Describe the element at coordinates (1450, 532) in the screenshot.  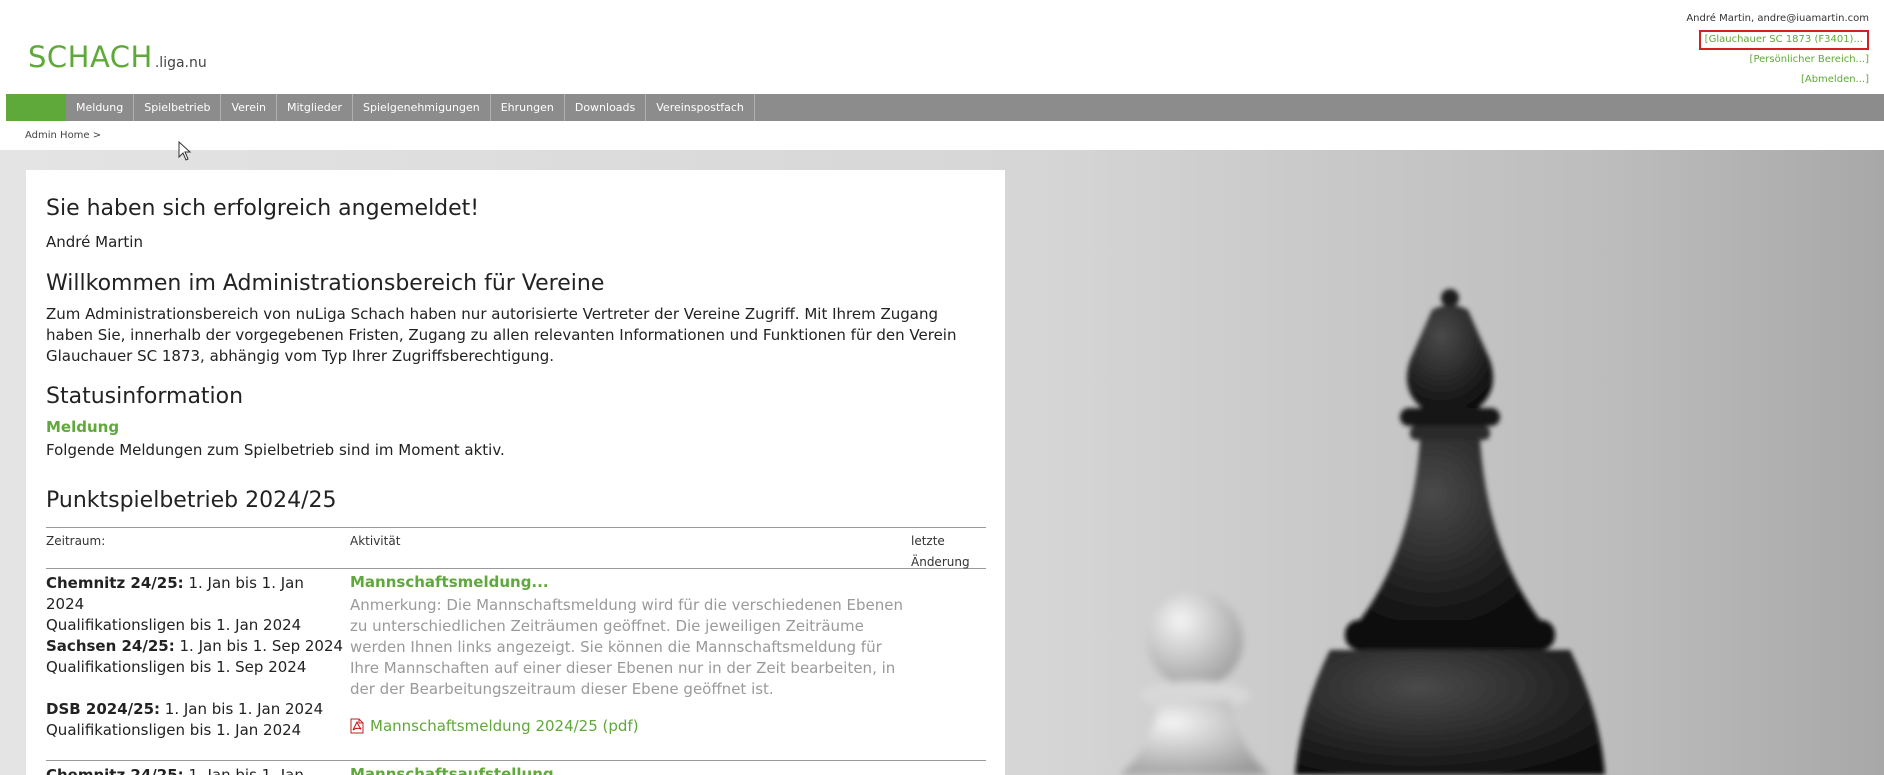
I see `black-chess-piece` at that location.